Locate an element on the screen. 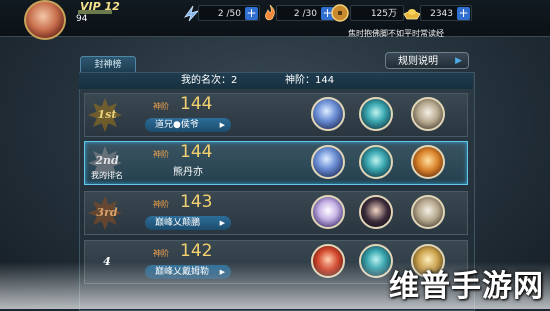 Image resolution: width=550 pixels, height=311 pixels. player-level: 94 is located at coordinates (82, 19).